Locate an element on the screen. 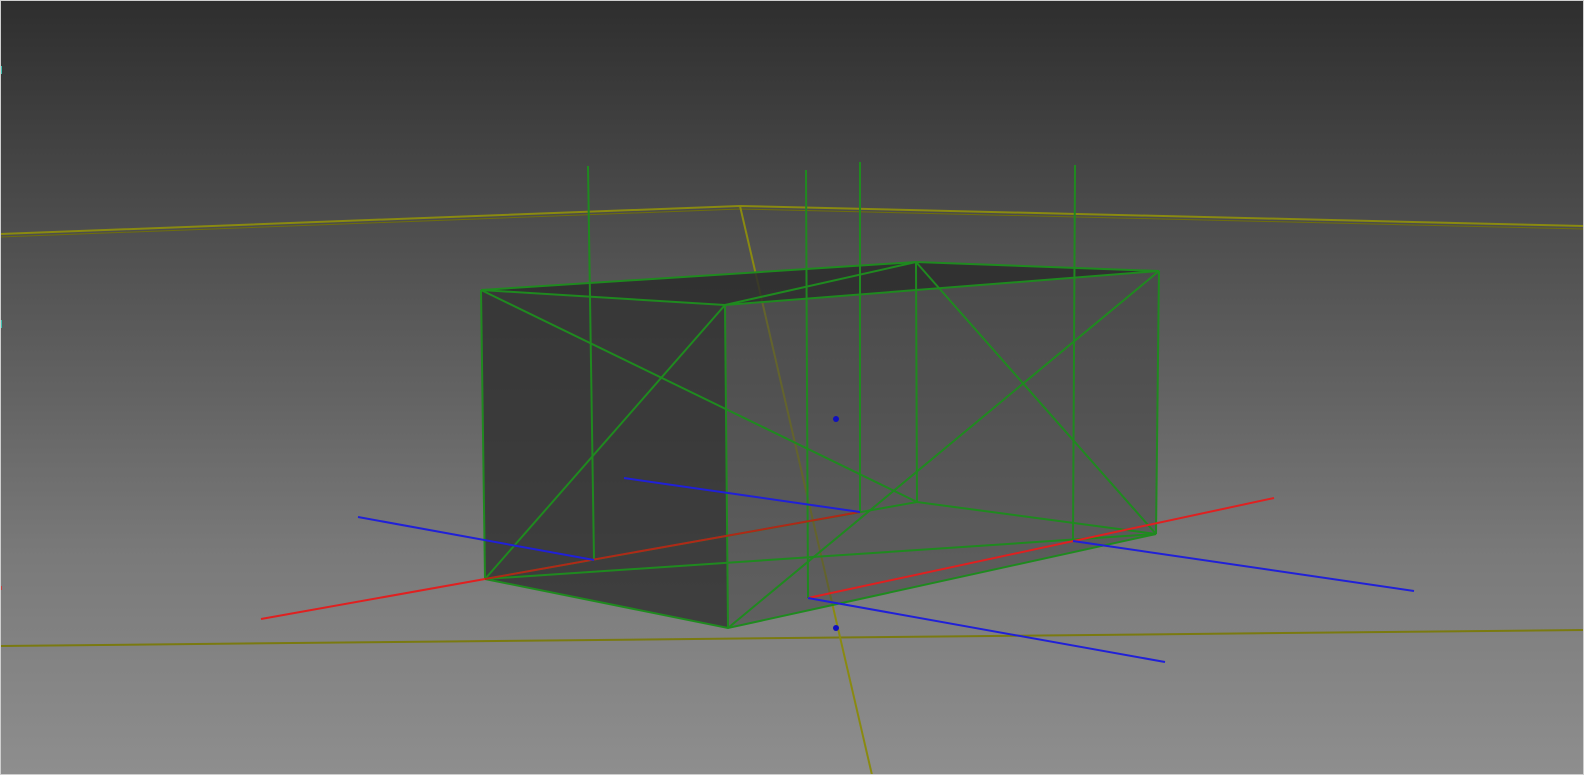 The image size is (1584, 775). x-axis-left is located at coordinates (373, 599).